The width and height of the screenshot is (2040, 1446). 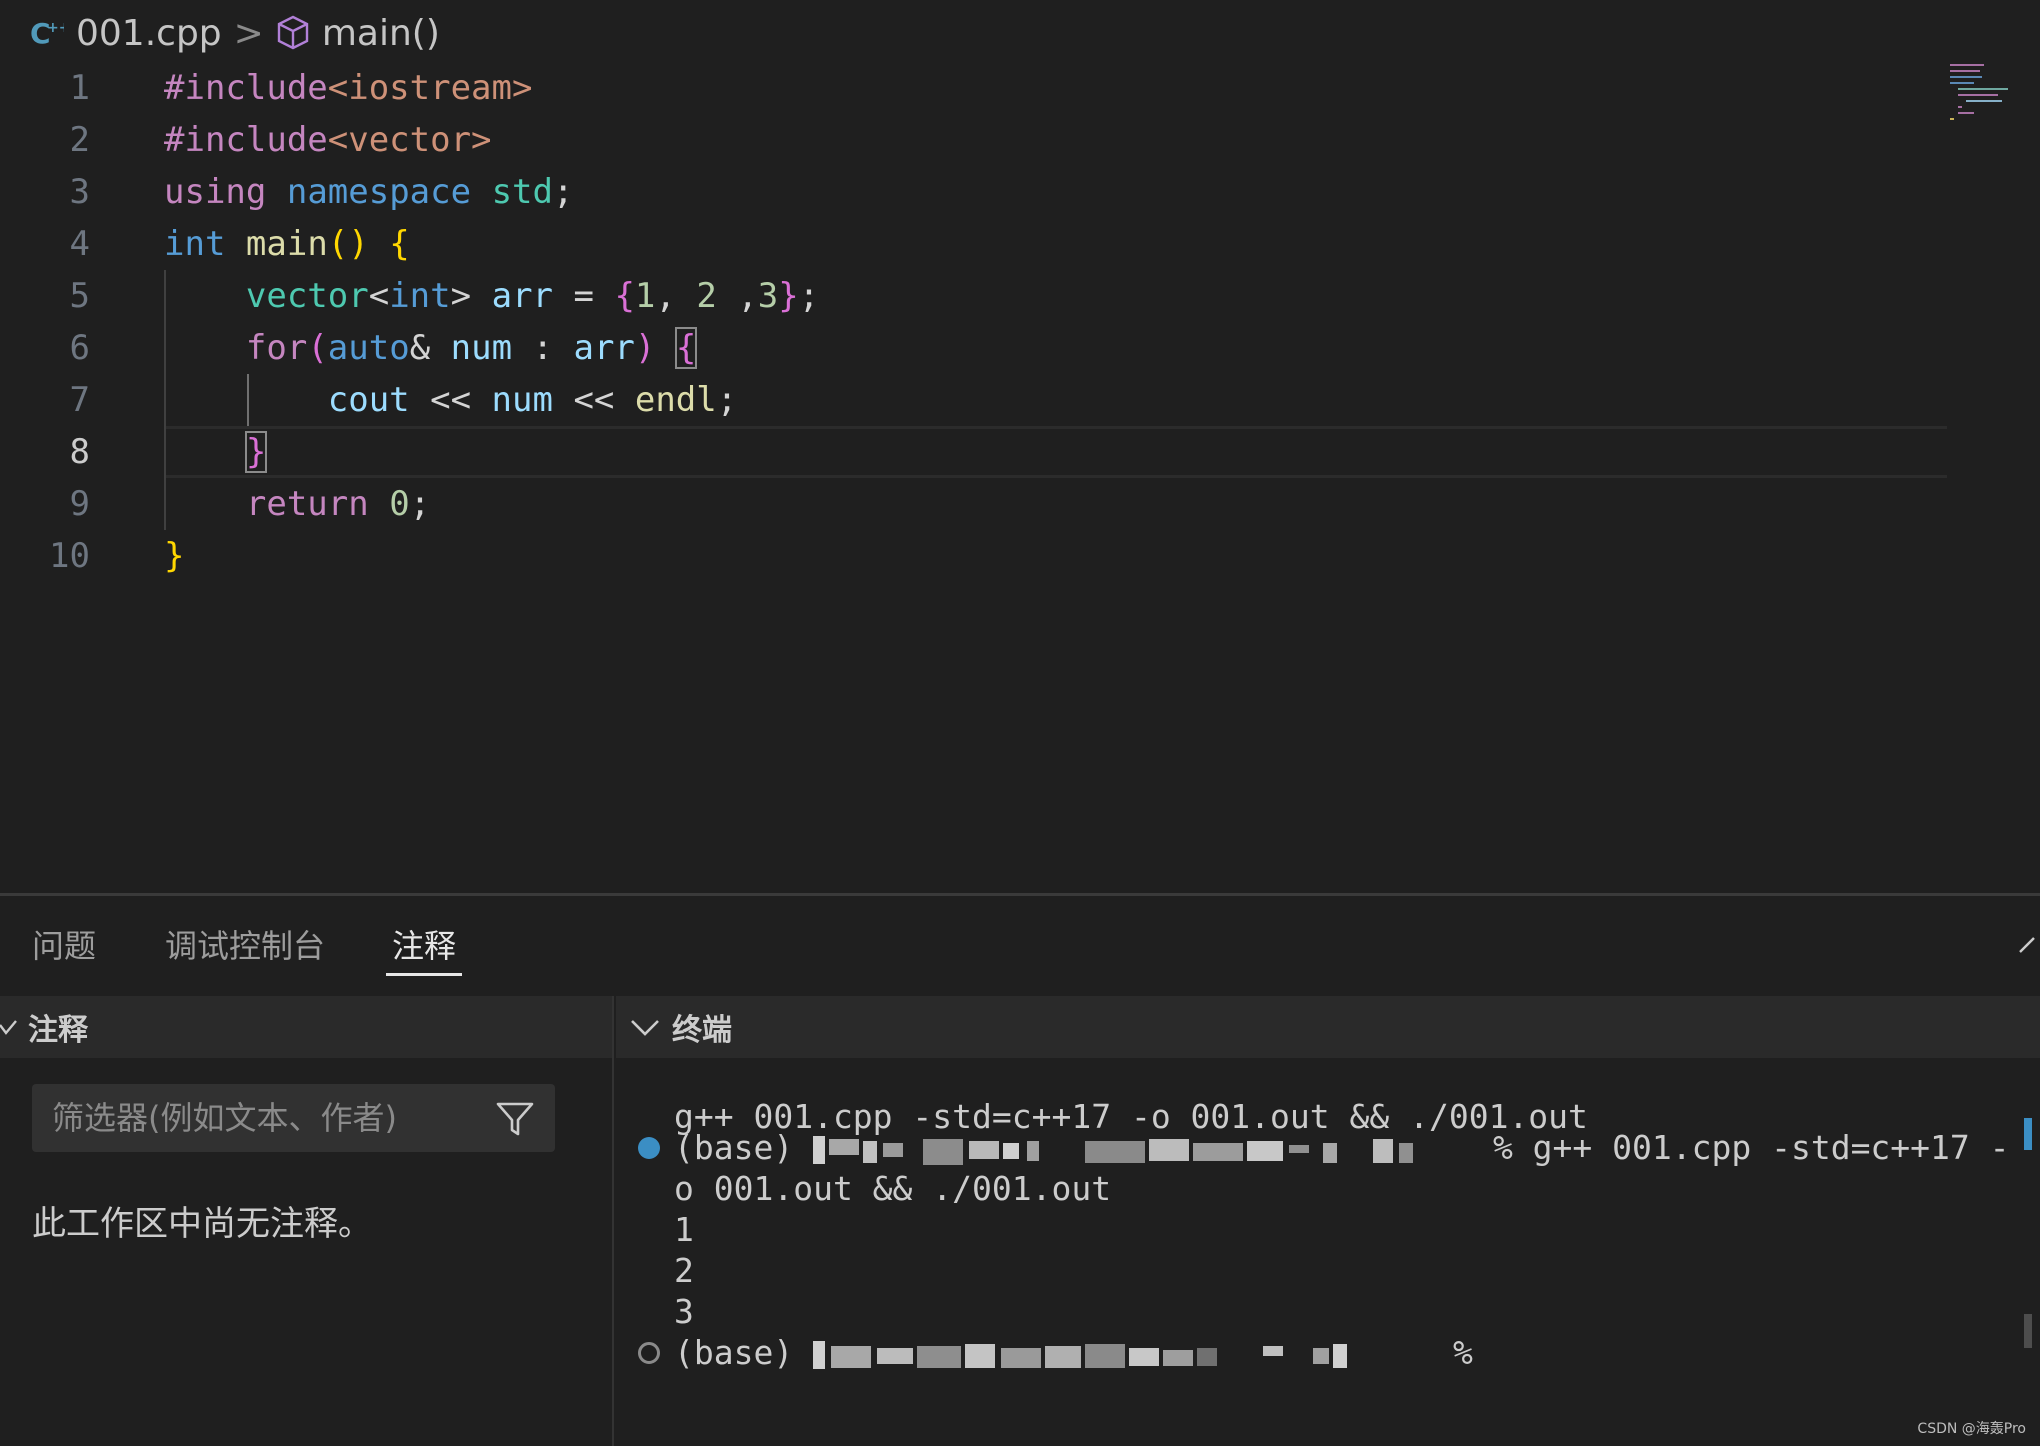 I want to click on line-number: 10, so click(x=69, y=556).